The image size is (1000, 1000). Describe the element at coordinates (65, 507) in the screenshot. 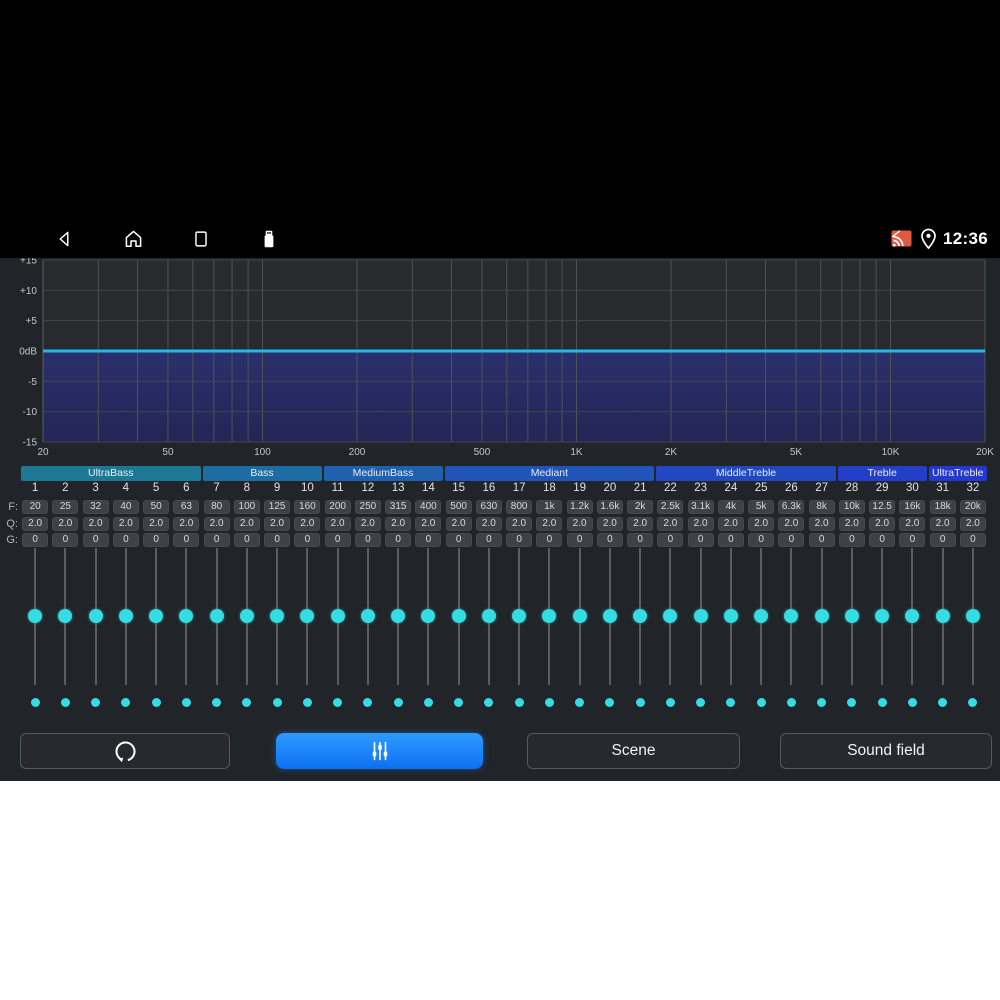

I see `band-f-value: 25` at that location.